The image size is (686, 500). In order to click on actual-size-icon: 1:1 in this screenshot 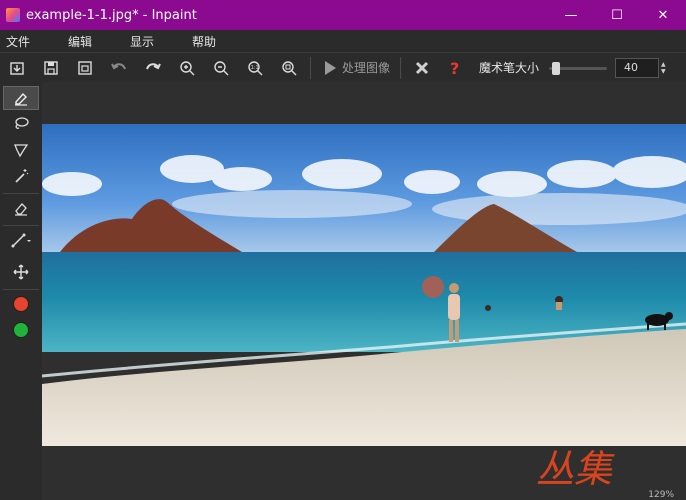, I will do `click(255, 67)`.